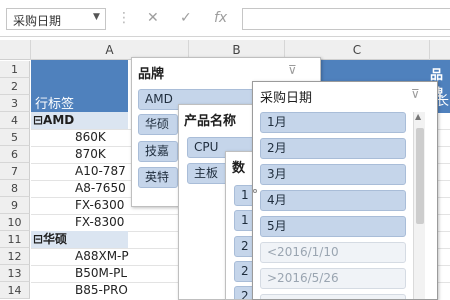 The image size is (450, 300). I want to click on row-header: 1, so click(15, 69).